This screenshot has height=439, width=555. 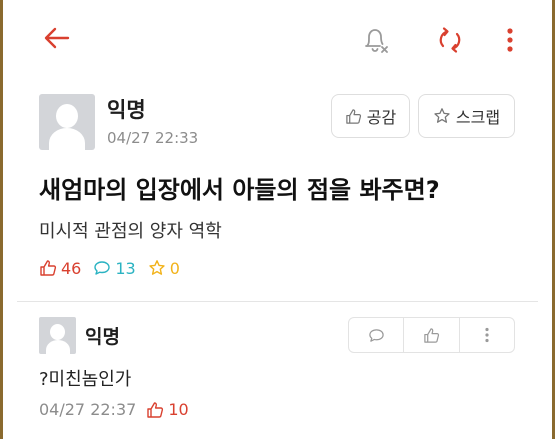 What do you see at coordinates (130, 231) in the screenshot?
I see `post-body: 미시적 관점의 양자 역학` at bounding box center [130, 231].